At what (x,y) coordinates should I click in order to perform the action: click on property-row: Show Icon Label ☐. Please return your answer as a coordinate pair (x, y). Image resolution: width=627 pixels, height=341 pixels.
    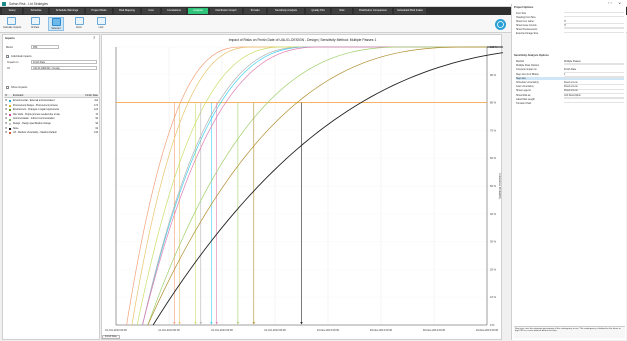
    Looking at the image, I should click on (570, 22).